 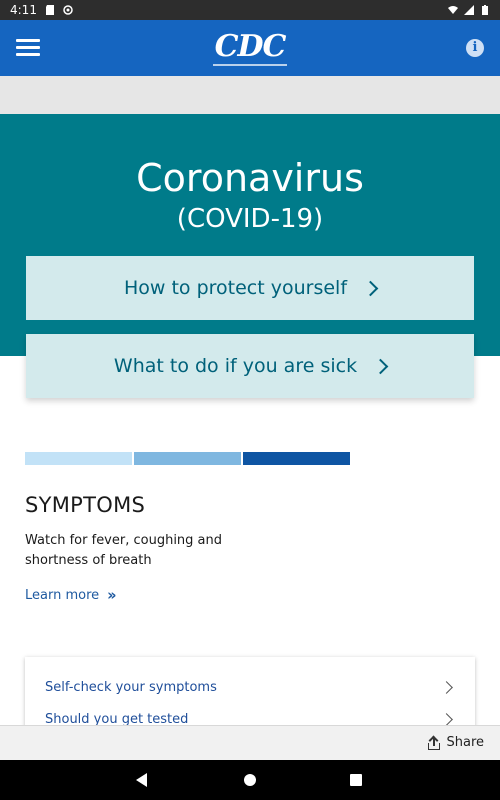 What do you see at coordinates (68, 10) in the screenshot?
I see `sync-icon` at bounding box center [68, 10].